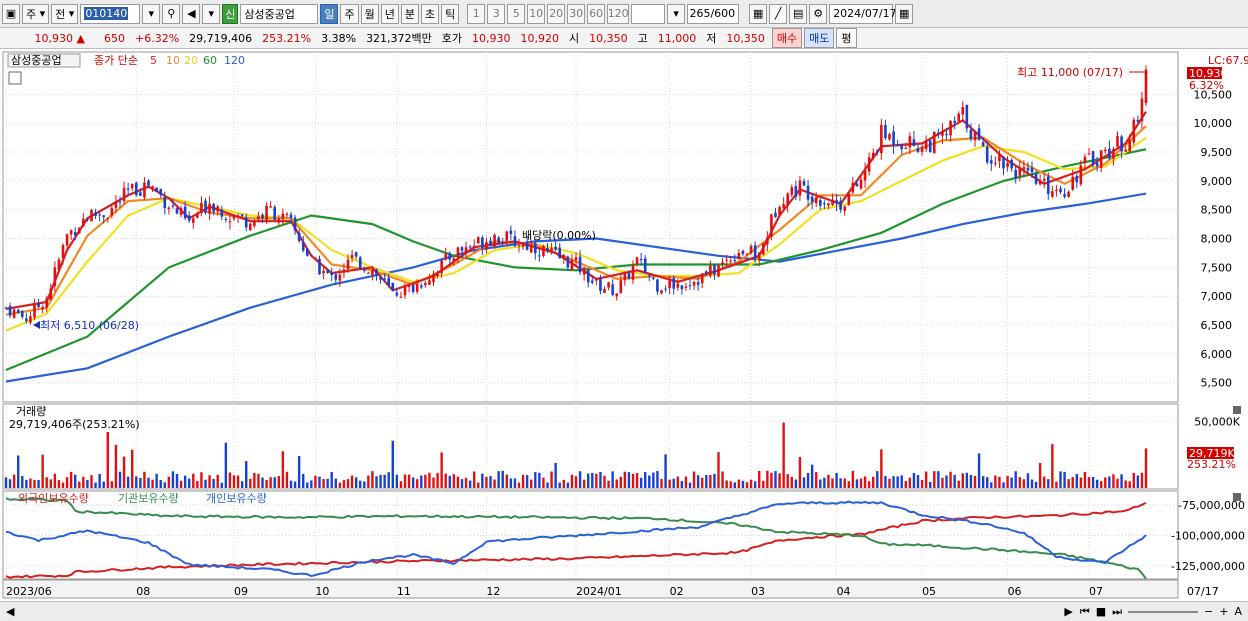 Image resolution: width=1248 pixels, height=621 pixels. Describe the element at coordinates (173, 60) in the screenshot. I see `ma-legend-10: 10` at that location.